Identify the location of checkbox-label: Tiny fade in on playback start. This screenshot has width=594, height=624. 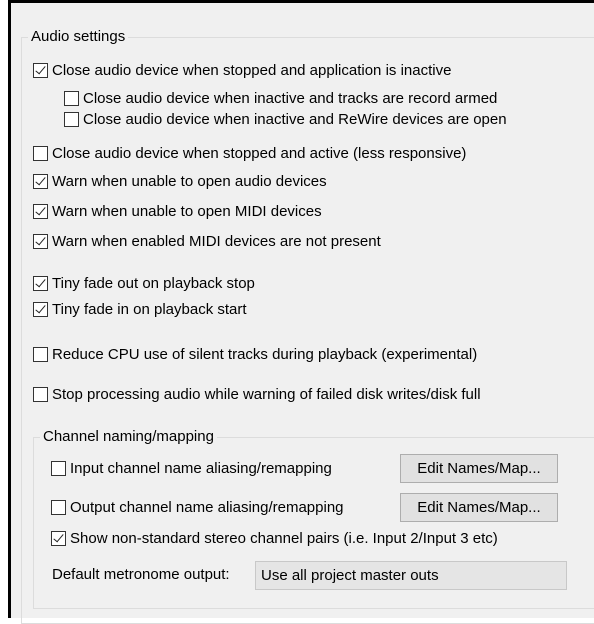
(149, 309).